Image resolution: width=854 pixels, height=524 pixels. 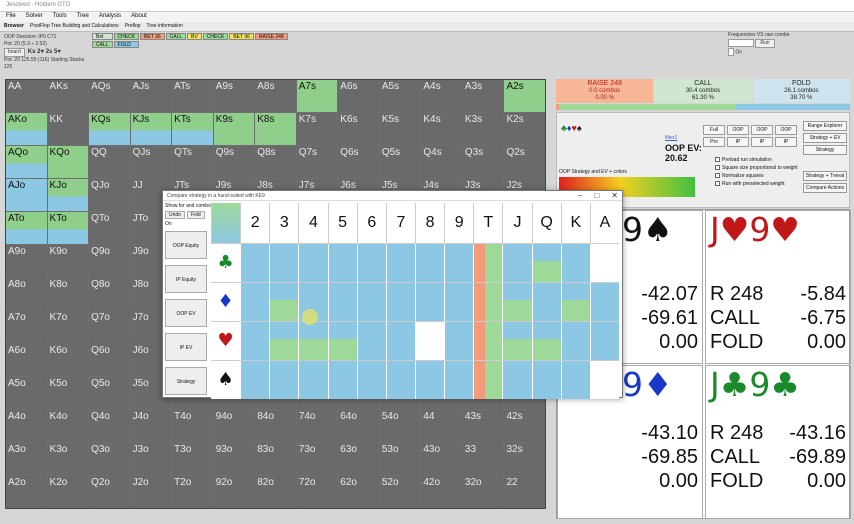 What do you see at coordinates (26, 360) in the screenshot?
I see `hand-cell: A6o` at bounding box center [26, 360].